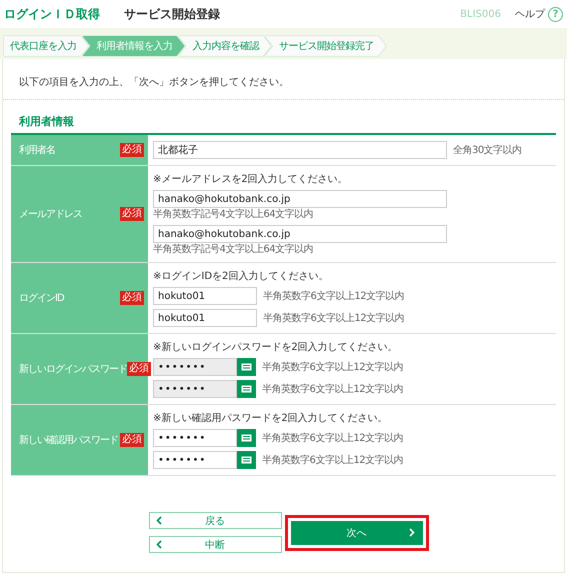  What do you see at coordinates (41, 298) in the screenshot?
I see `field-label: ログインID` at bounding box center [41, 298].